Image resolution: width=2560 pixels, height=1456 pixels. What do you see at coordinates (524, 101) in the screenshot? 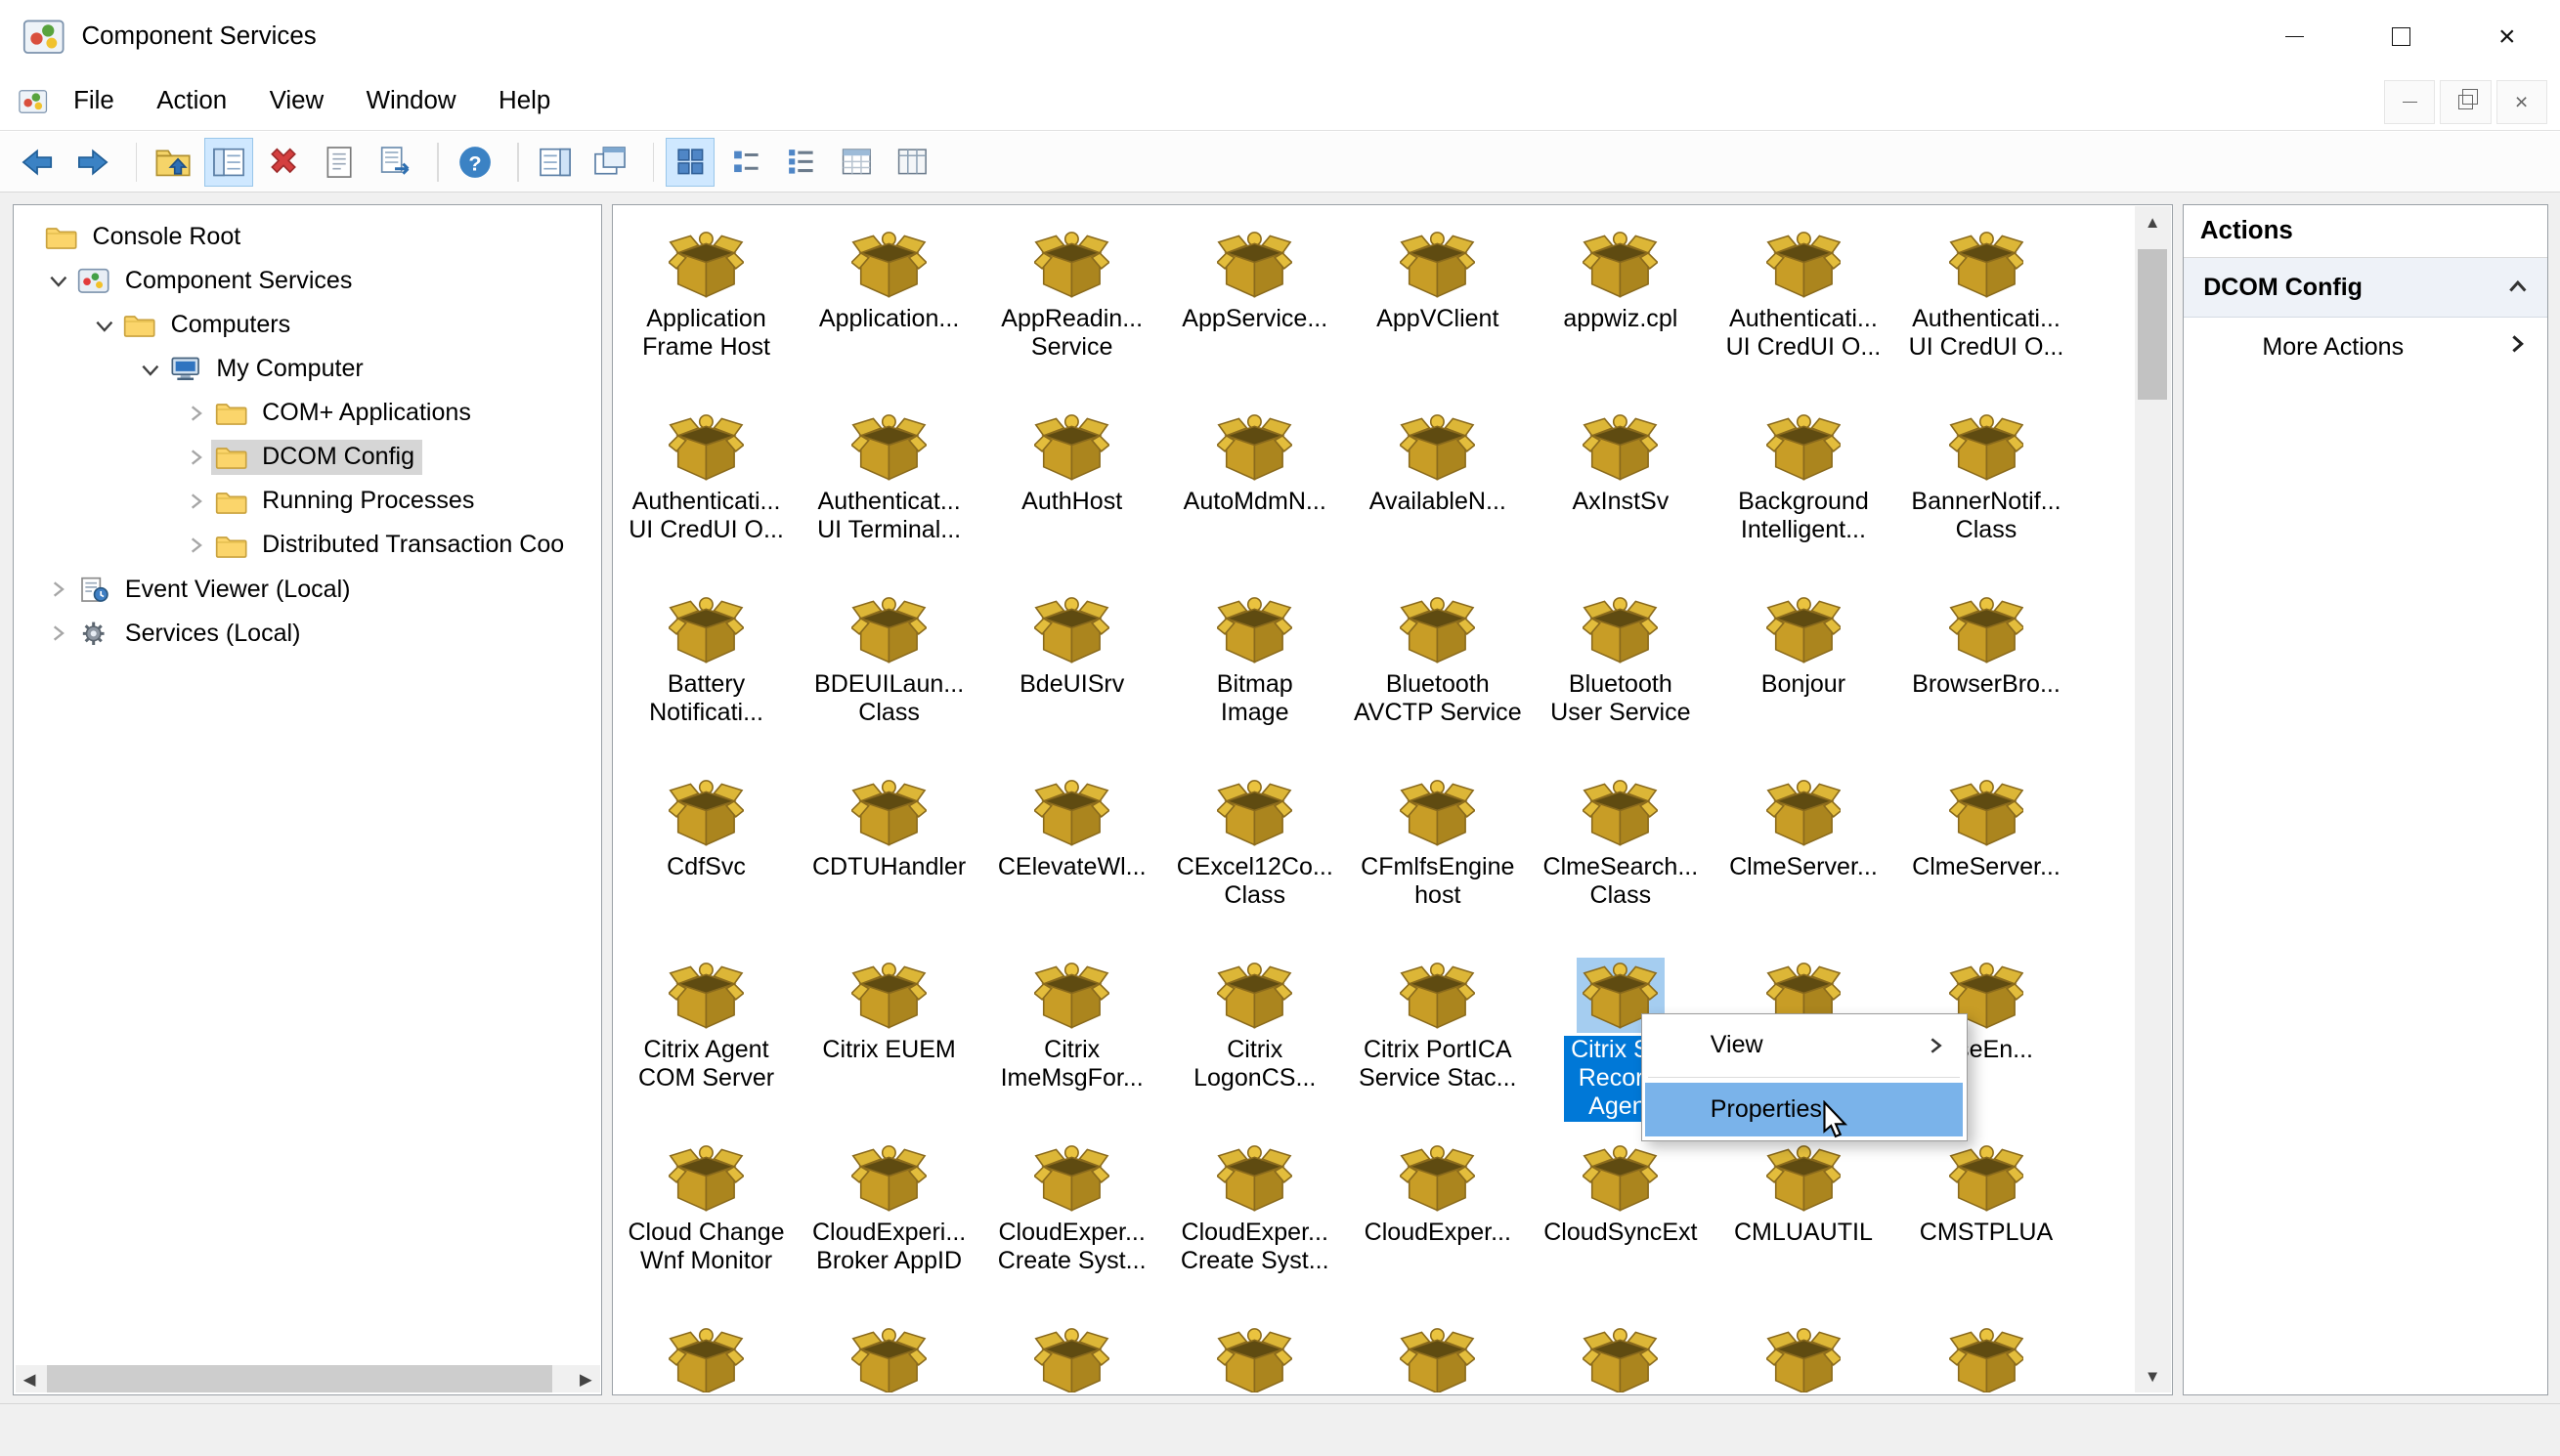
I see `menu-help: Help` at bounding box center [524, 101].